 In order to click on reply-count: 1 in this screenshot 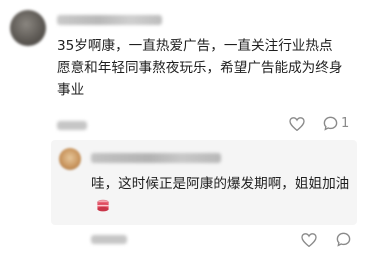, I will do `click(345, 123)`.